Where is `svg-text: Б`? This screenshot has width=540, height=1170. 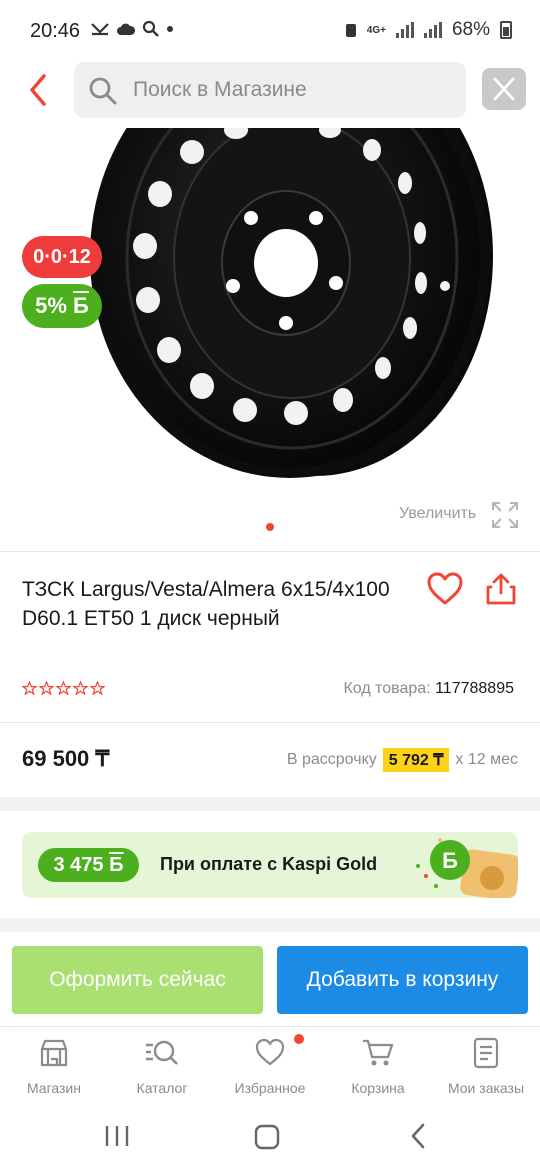 svg-text: Б is located at coordinates (450, 860).